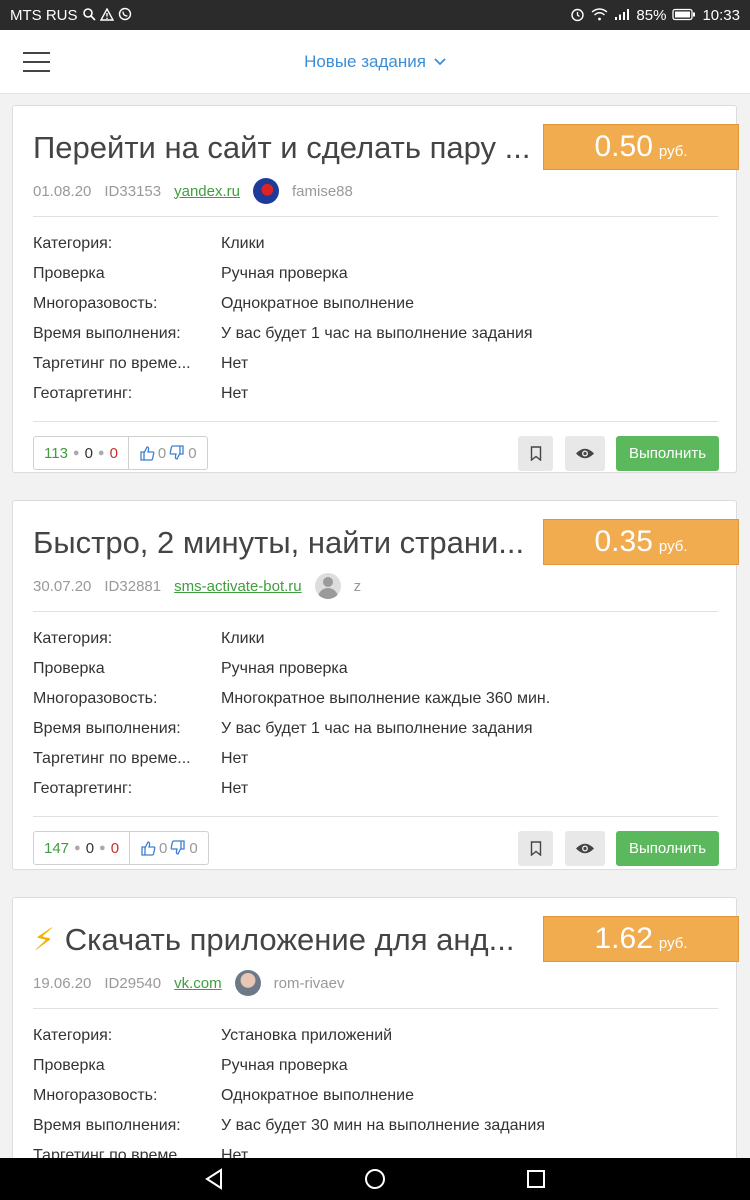 The width and height of the screenshot is (750, 1200). I want to click on task-id: ID29540, so click(133, 983).